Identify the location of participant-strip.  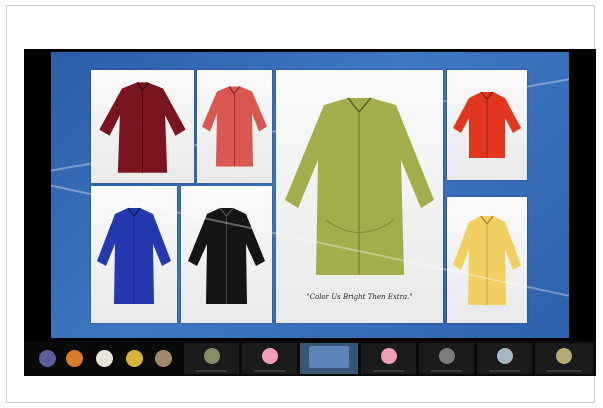
(310, 358).